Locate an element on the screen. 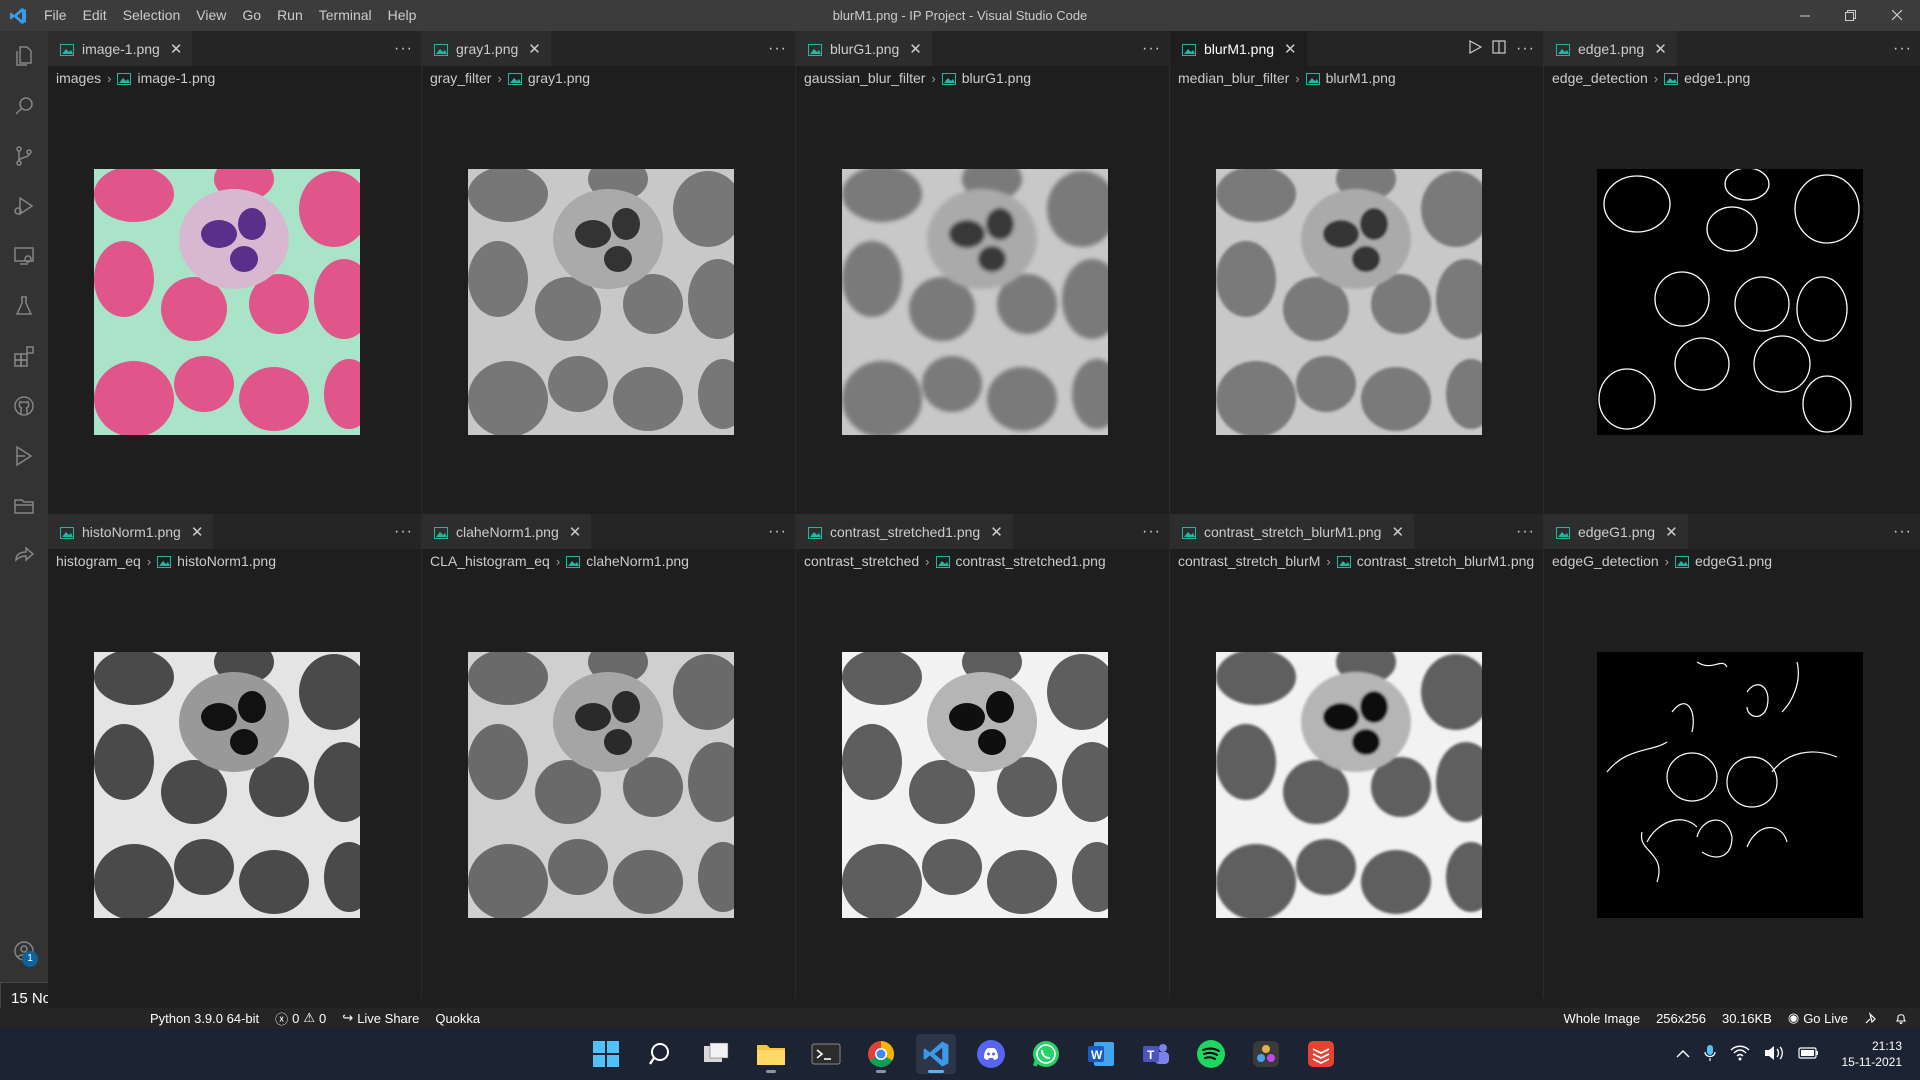  extensions-icon is located at coordinates (24, 356).